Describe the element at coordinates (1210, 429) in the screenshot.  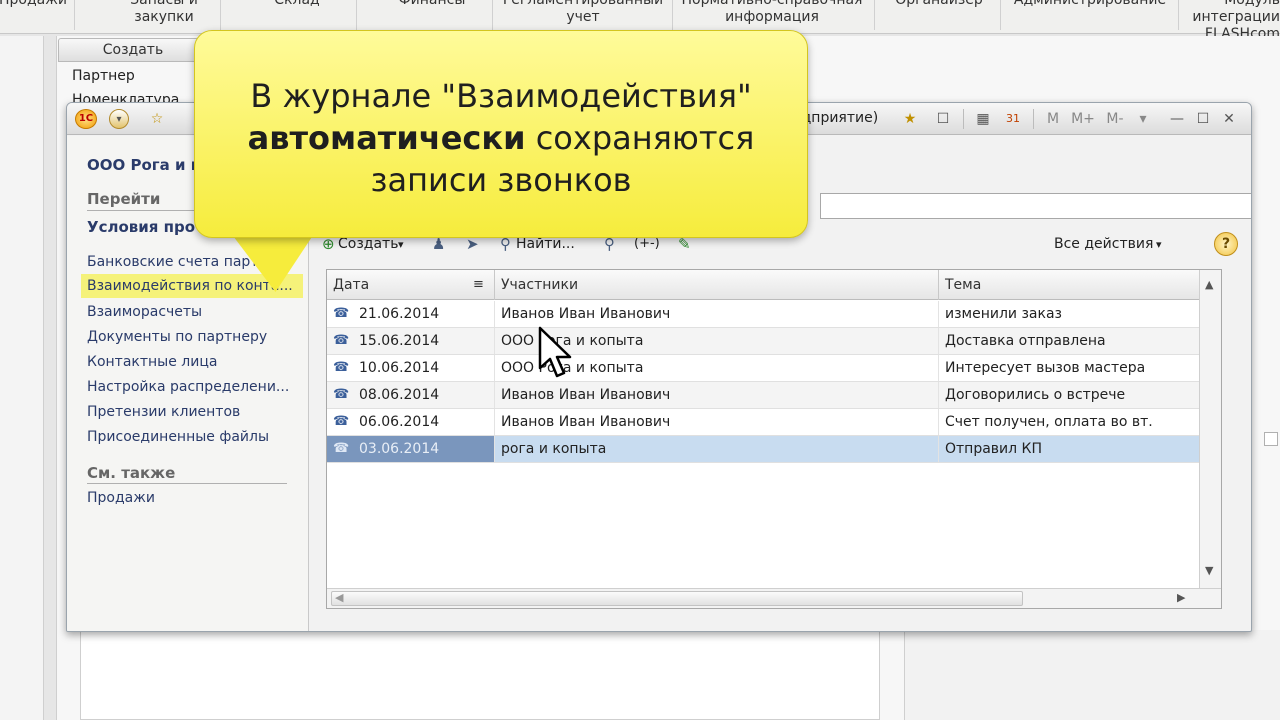
I see `vertical-scrollbar: ▲ ▼` at that location.